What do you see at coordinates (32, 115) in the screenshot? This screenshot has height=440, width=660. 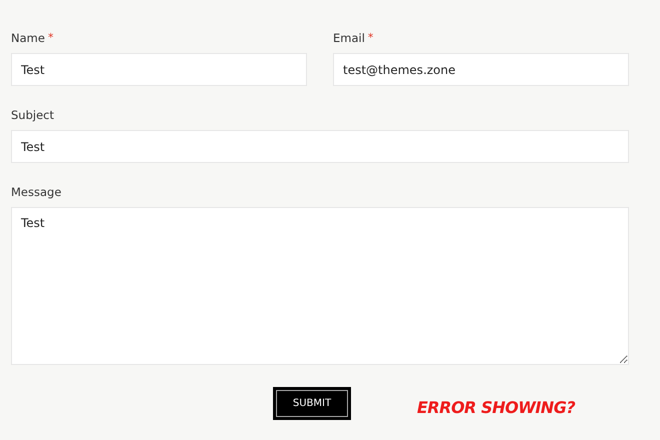 I see `field-label: Subject` at bounding box center [32, 115].